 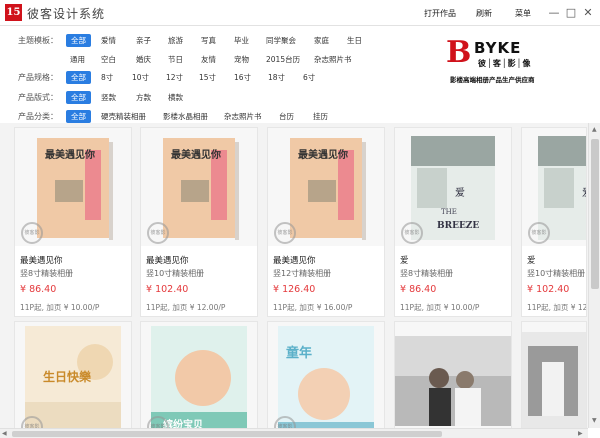 What do you see at coordinates (548, 289) in the screenshot?
I see `product-price: ¥ 102.40` at bounding box center [548, 289].